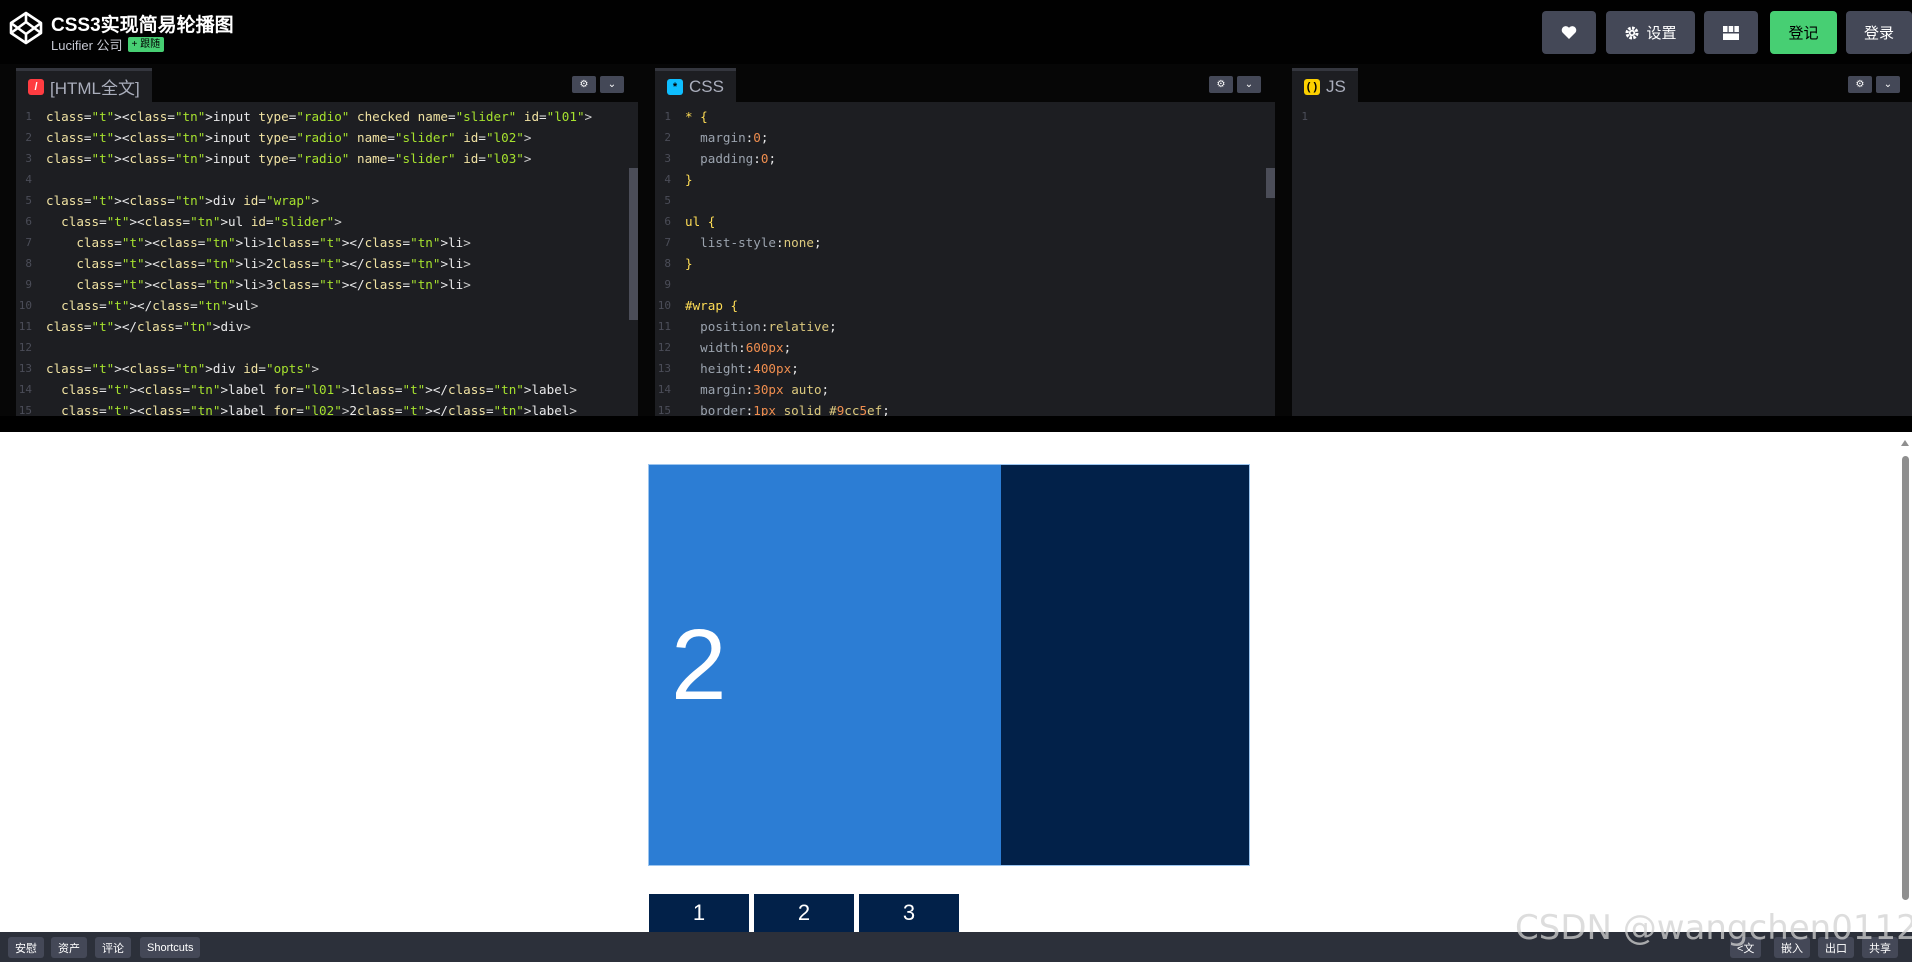  What do you see at coordinates (170, 947) in the screenshot?
I see `shortcuts-button: Shortcuts` at bounding box center [170, 947].